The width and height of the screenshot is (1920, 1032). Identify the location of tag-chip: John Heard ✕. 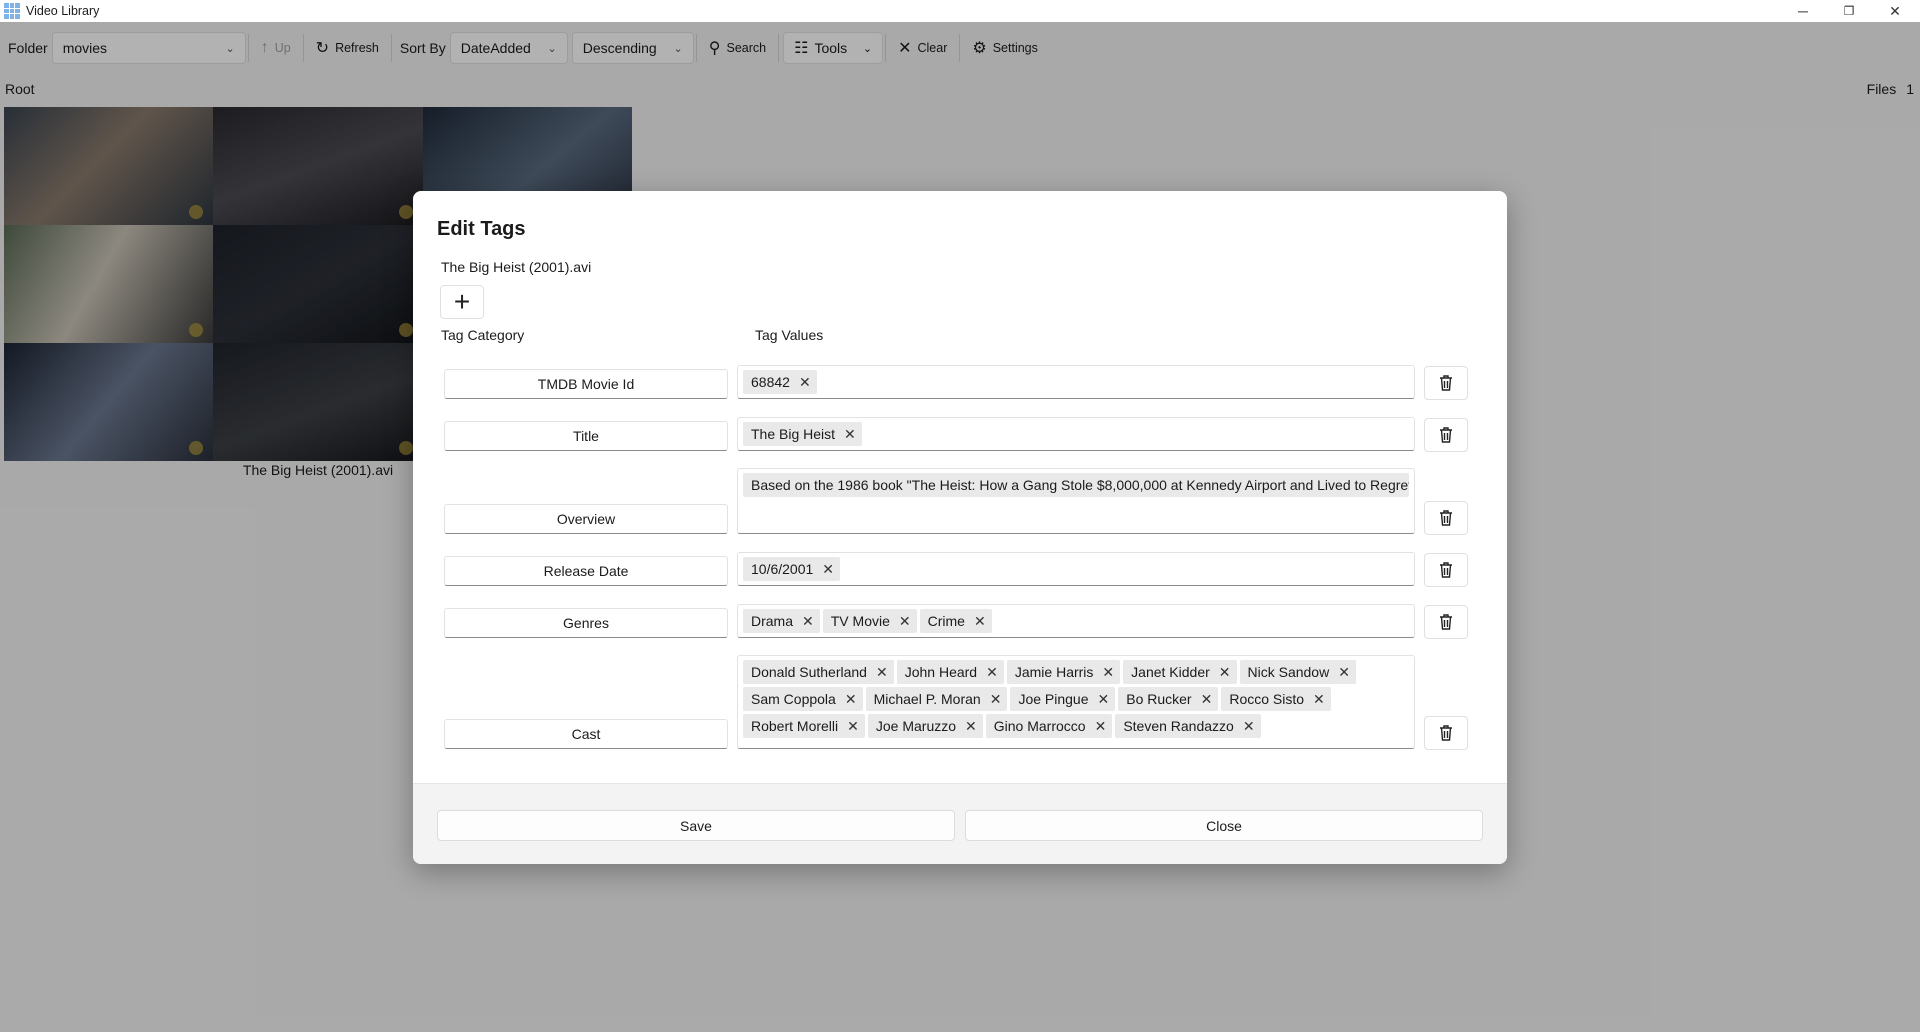
(950, 672).